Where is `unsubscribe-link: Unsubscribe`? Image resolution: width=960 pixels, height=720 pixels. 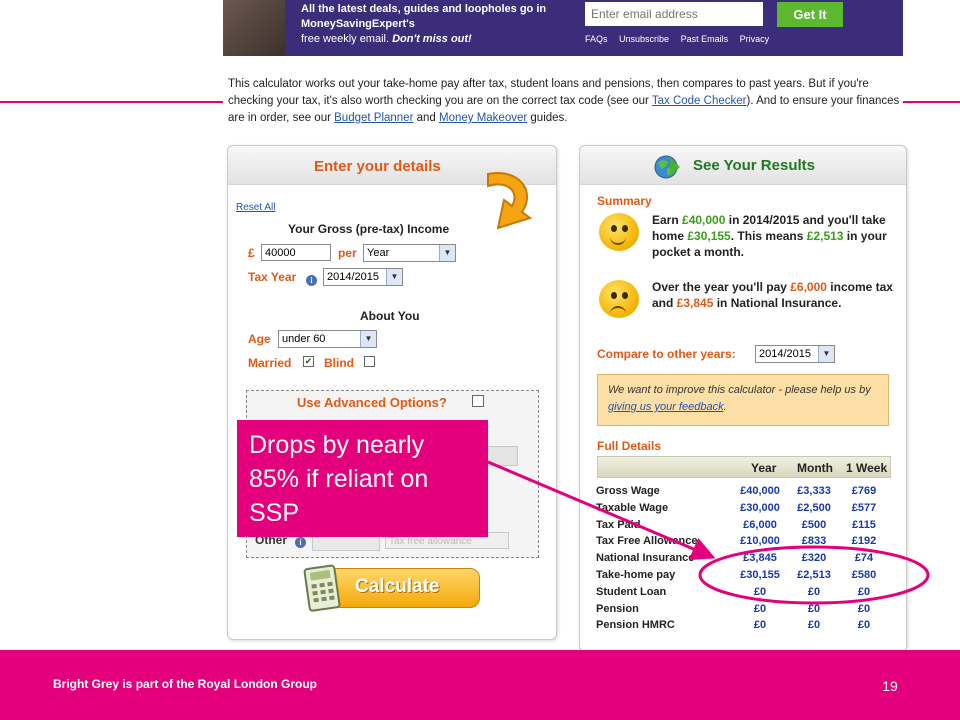 unsubscribe-link: Unsubscribe is located at coordinates (644, 39).